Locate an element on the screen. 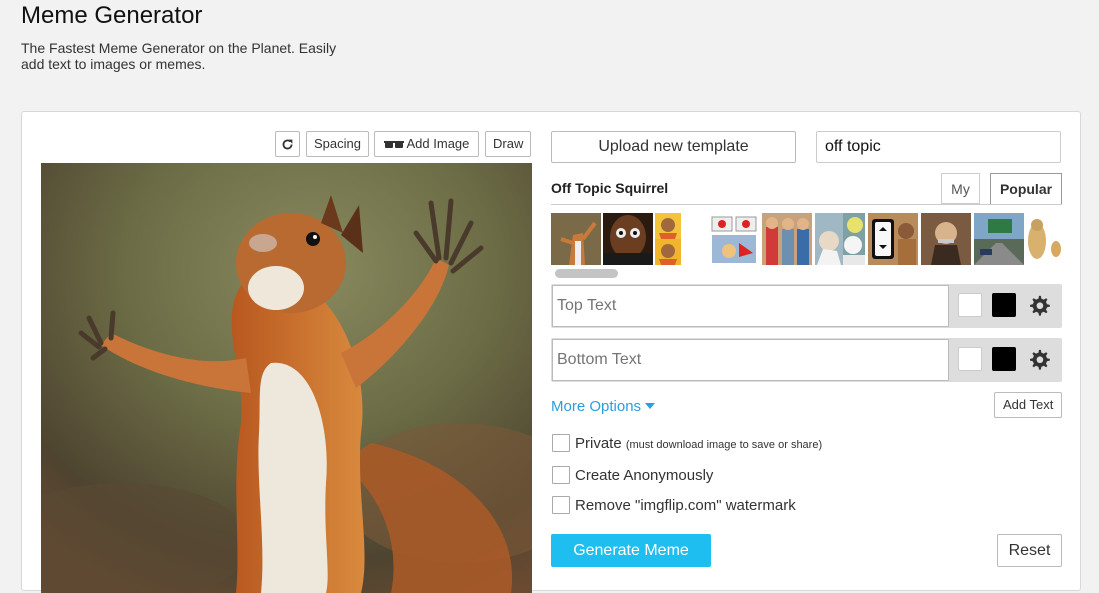  add-image-label: Add Image is located at coordinates (438, 143).